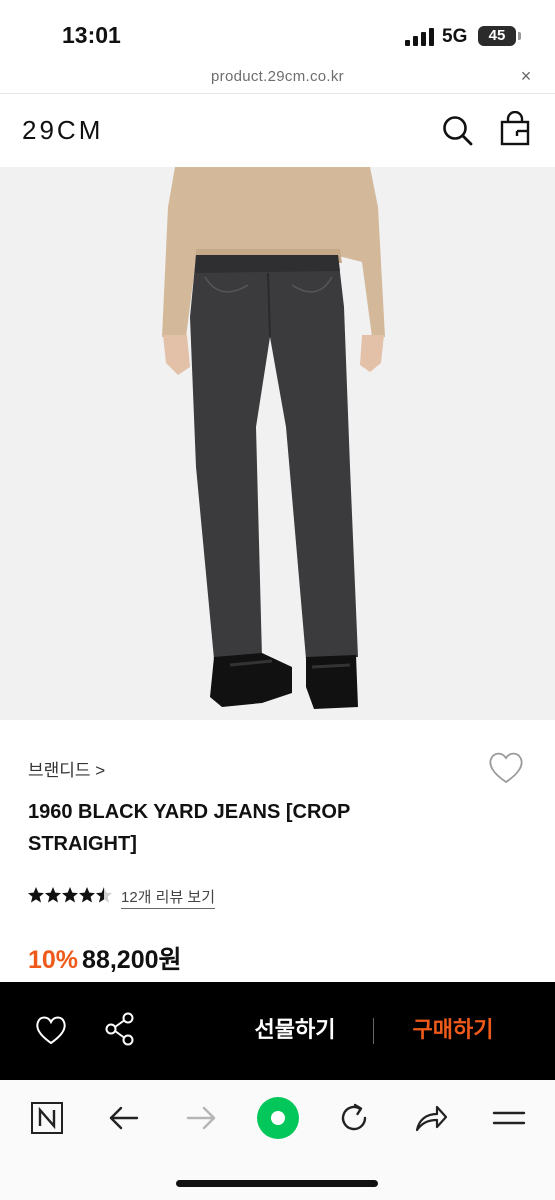 This screenshot has width=555, height=1200. Describe the element at coordinates (457, 130) in the screenshot. I see `search-icon` at that location.